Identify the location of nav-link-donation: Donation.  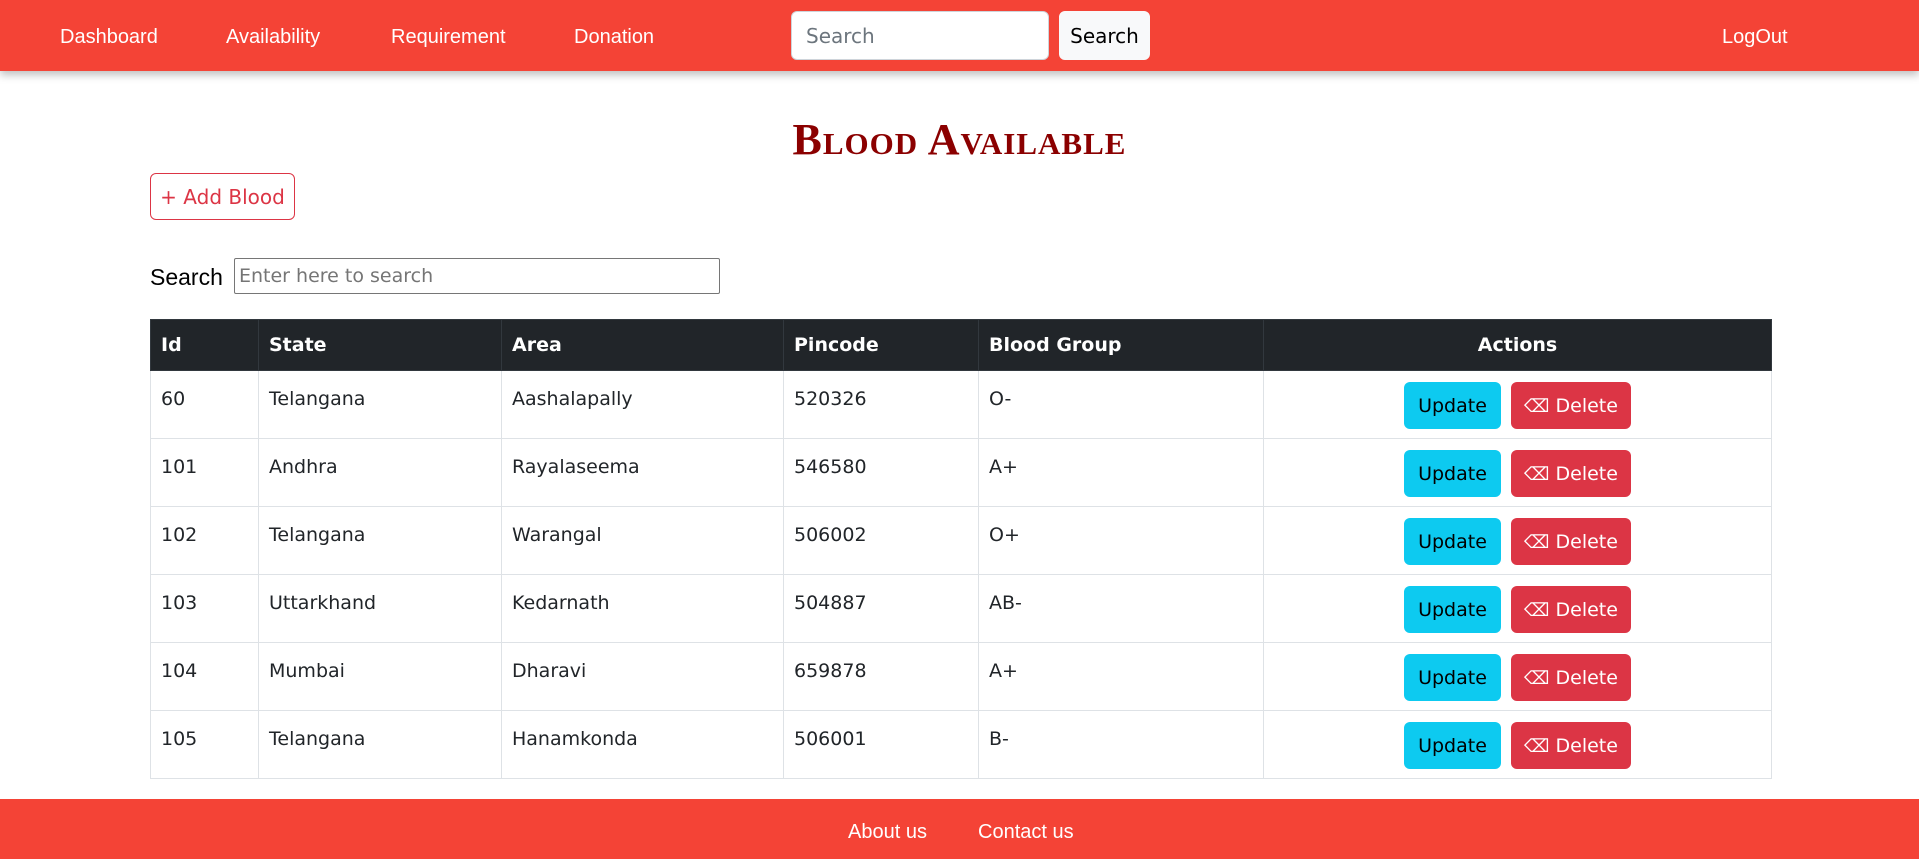
(614, 37).